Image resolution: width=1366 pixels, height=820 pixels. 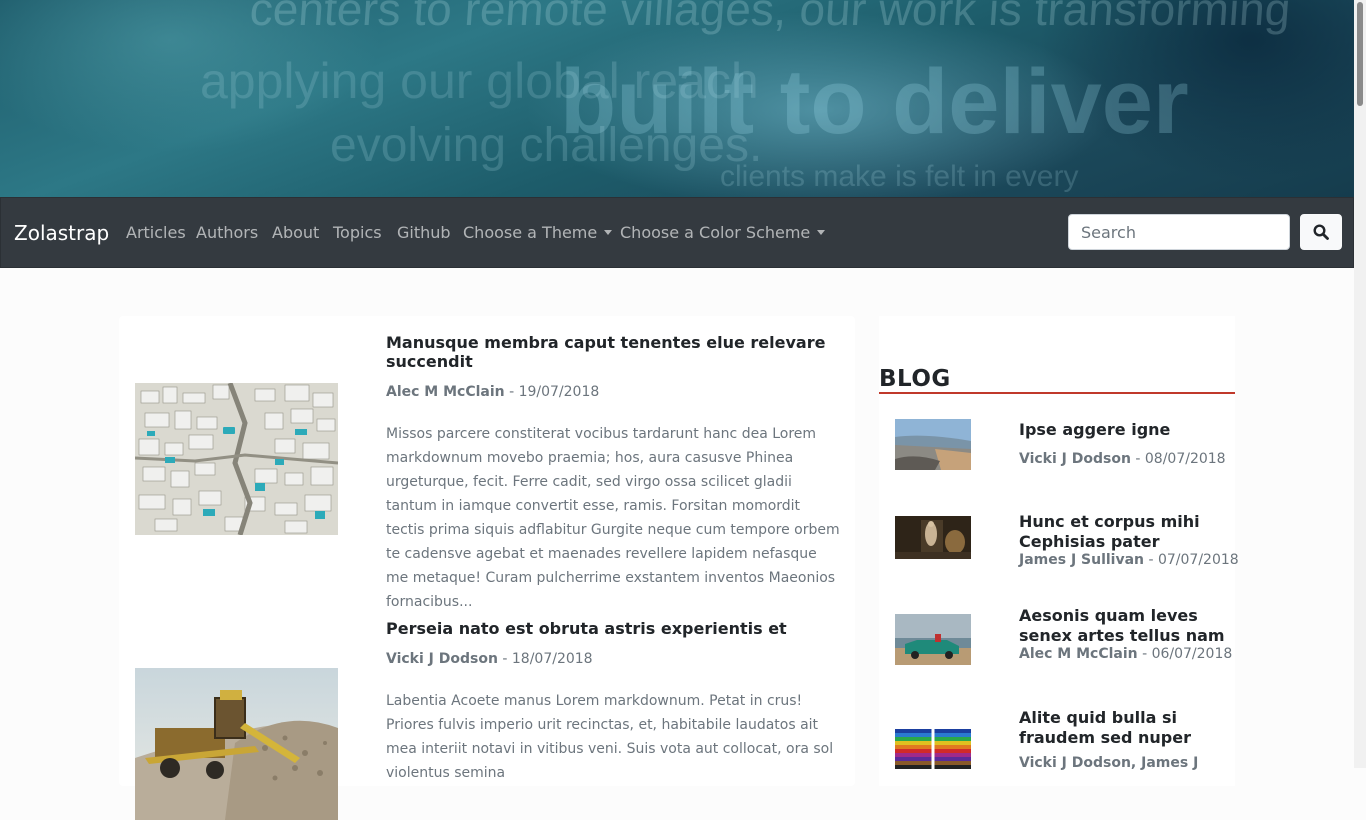 I want to click on nav-color-scheme-label: Choose a Color Scheme, so click(x=715, y=232).